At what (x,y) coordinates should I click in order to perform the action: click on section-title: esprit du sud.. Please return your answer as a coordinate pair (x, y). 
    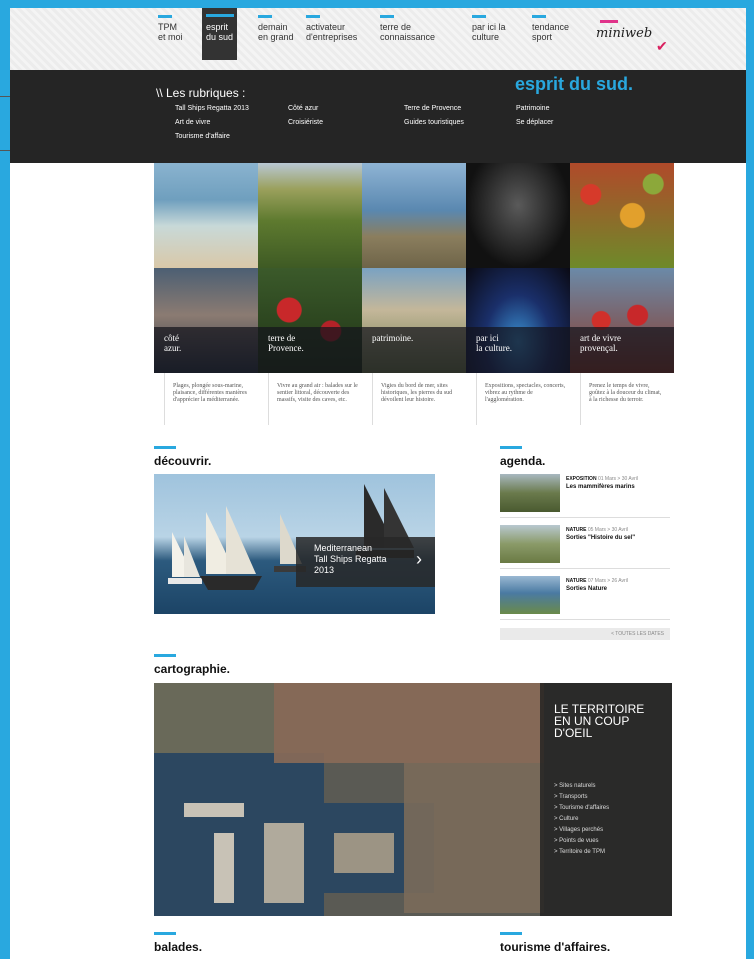
    Looking at the image, I should click on (574, 84).